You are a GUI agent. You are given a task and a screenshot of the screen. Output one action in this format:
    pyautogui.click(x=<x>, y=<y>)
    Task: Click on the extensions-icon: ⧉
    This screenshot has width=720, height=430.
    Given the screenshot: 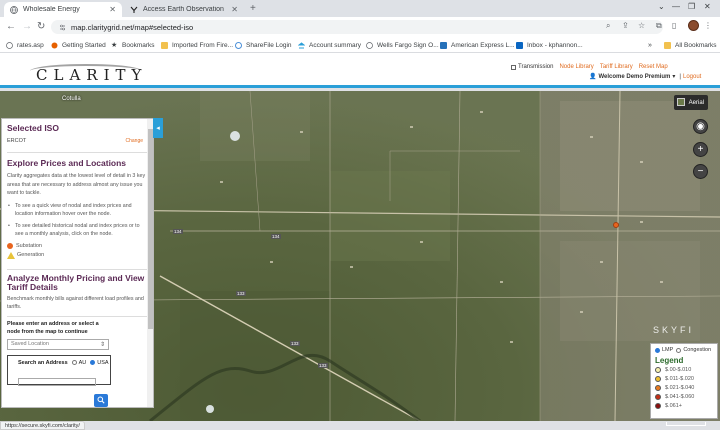 What is the action you would take?
    pyautogui.click(x=659, y=26)
    